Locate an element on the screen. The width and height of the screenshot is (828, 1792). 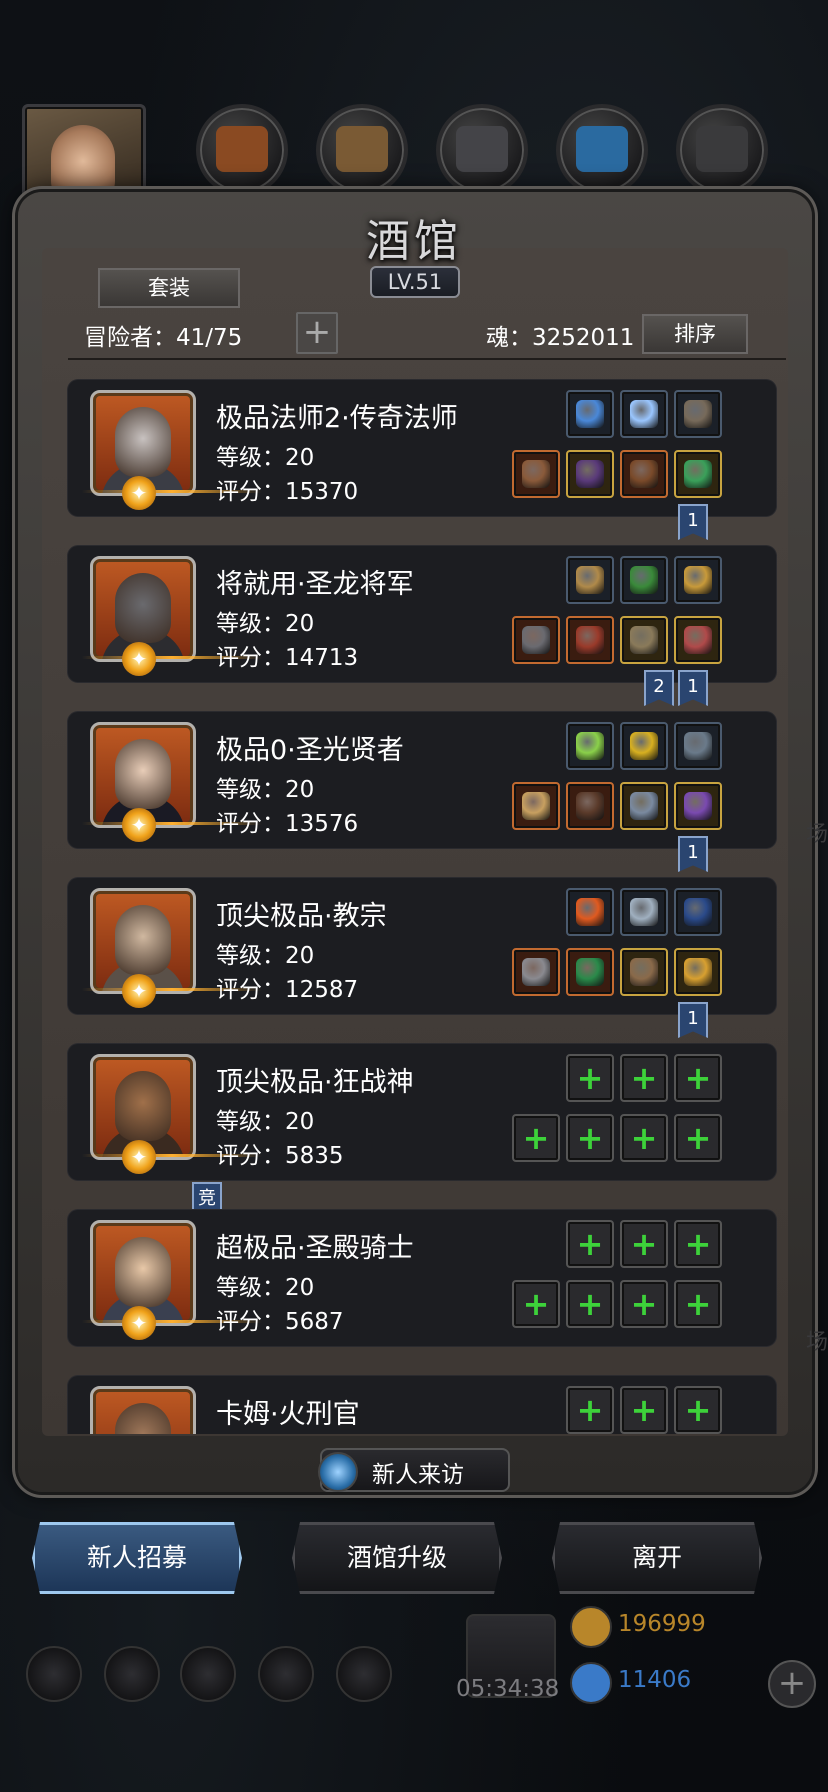
sort-button: 排序 is located at coordinates (695, 334).